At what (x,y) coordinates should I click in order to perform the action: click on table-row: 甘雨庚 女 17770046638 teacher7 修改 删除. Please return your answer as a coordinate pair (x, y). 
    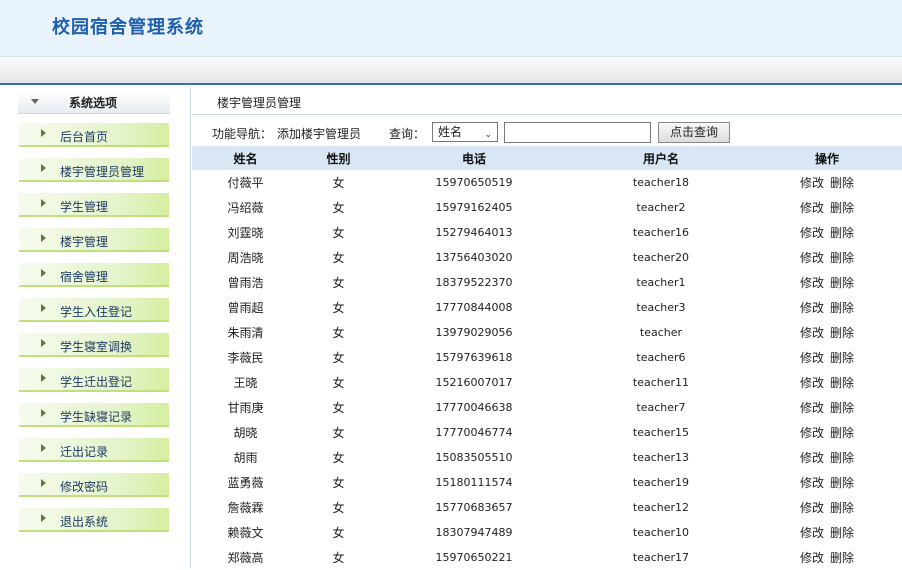
    Looking at the image, I should click on (547, 407).